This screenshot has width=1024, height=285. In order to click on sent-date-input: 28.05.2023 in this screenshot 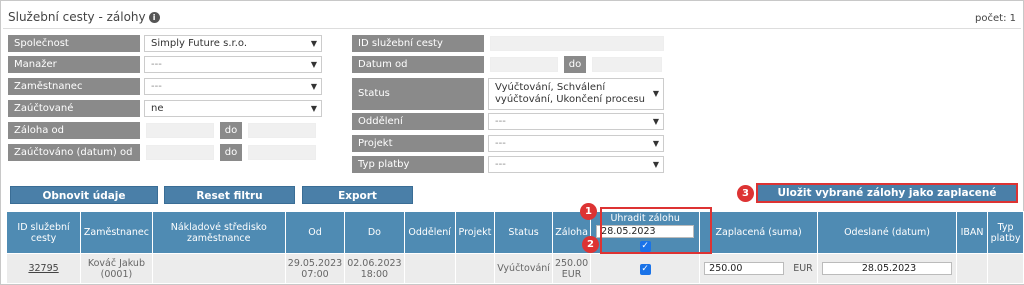, I will do `click(887, 268)`.